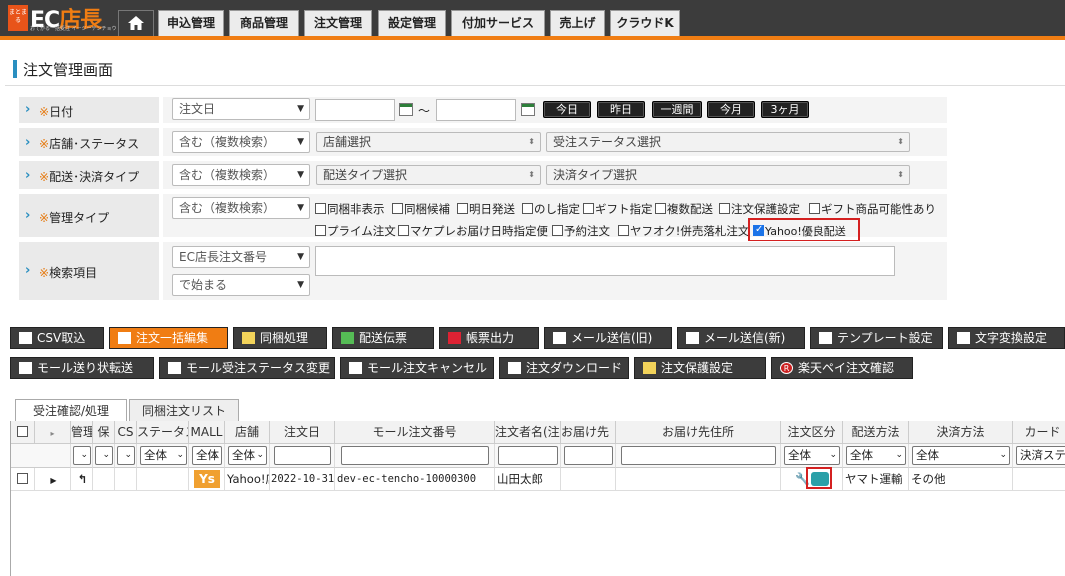 The image size is (1065, 576). I want to click on search-keyword-textarea, so click(605, 261).